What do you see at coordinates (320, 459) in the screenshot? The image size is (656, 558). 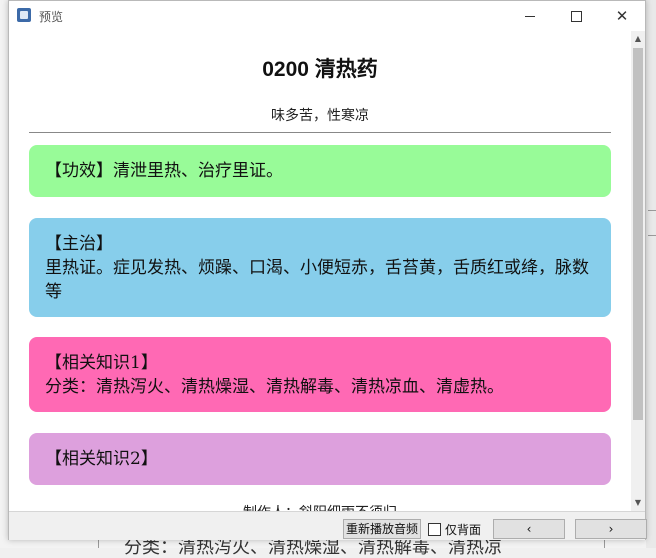 I see `knowledge2-card: 【相关知识2】` at bounding box center [320, 459].